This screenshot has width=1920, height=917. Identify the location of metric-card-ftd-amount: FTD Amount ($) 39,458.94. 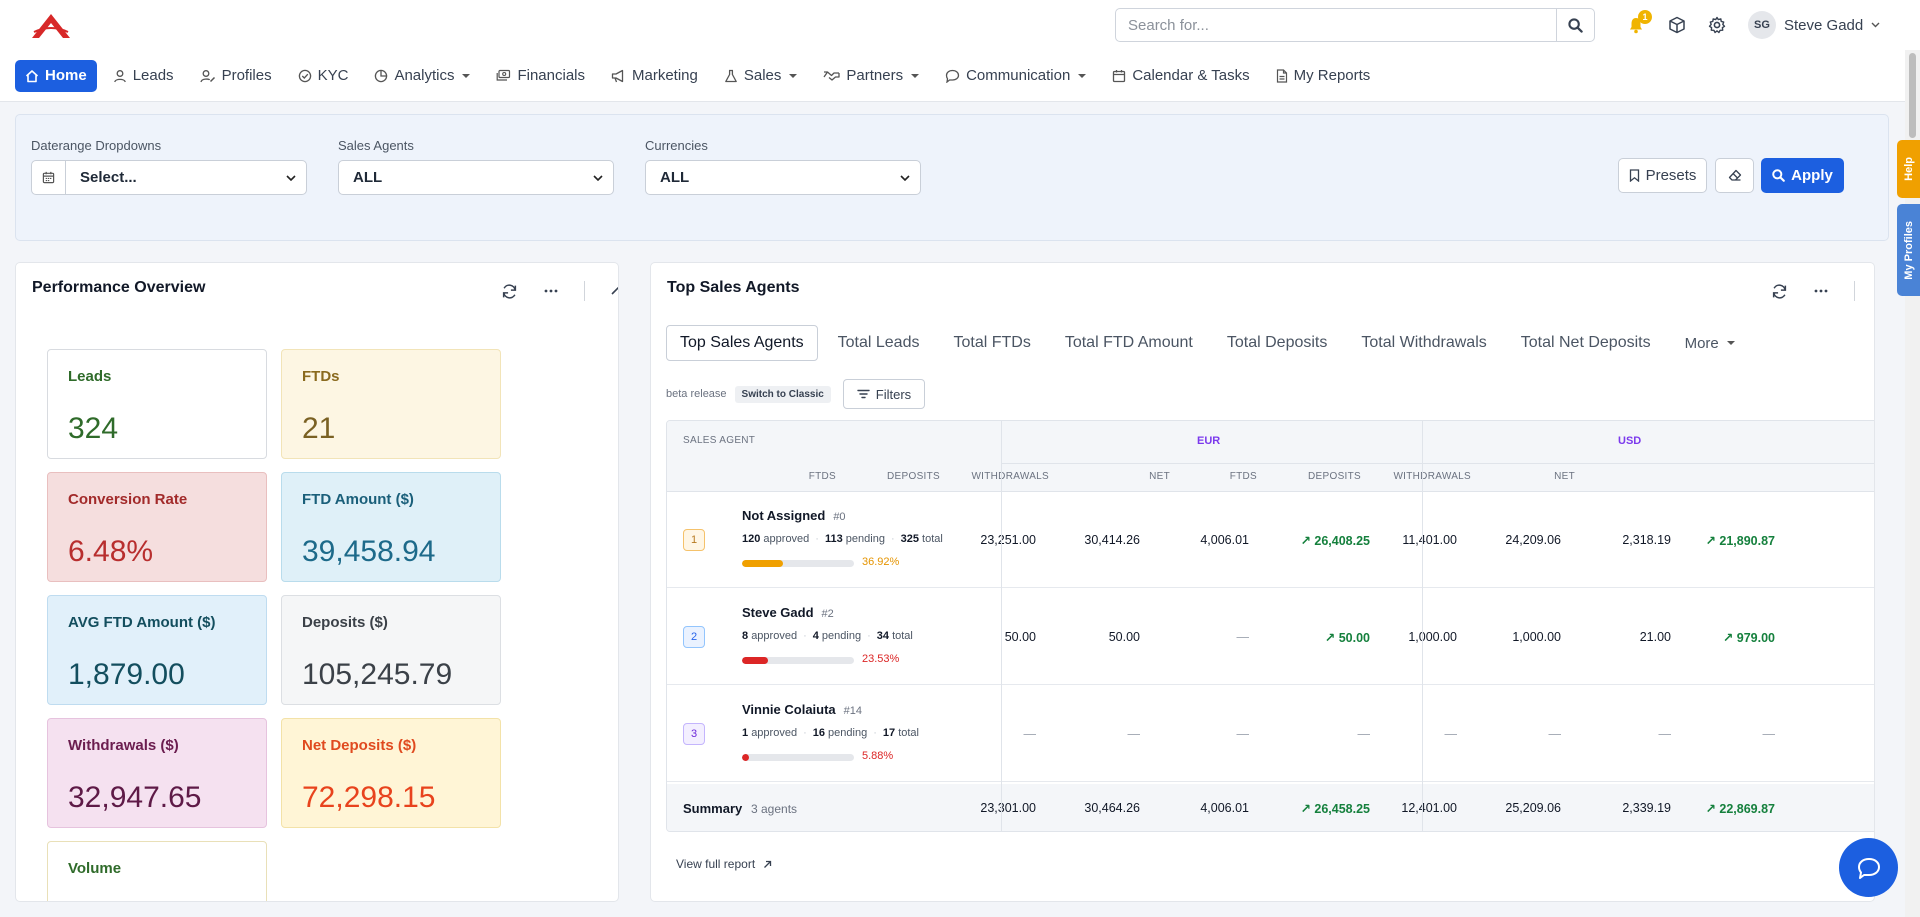
(391, 527).